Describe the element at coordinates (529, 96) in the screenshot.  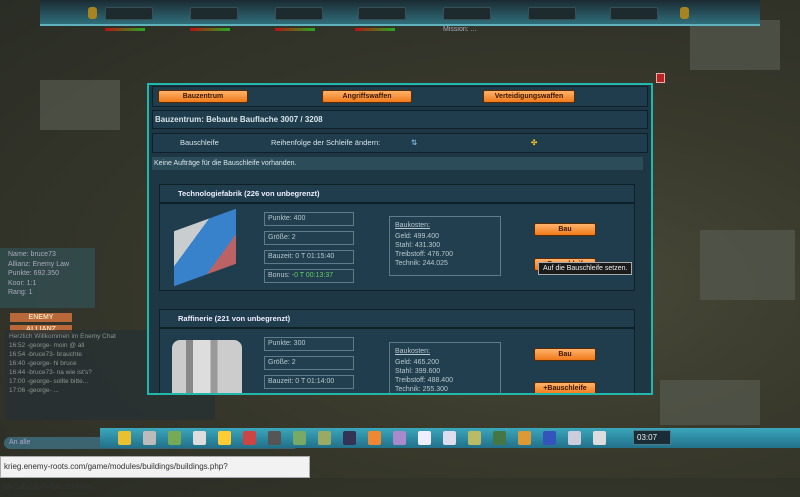
I see `tab-verteidigungswaffen: Verteidigungswaffen` at that location.